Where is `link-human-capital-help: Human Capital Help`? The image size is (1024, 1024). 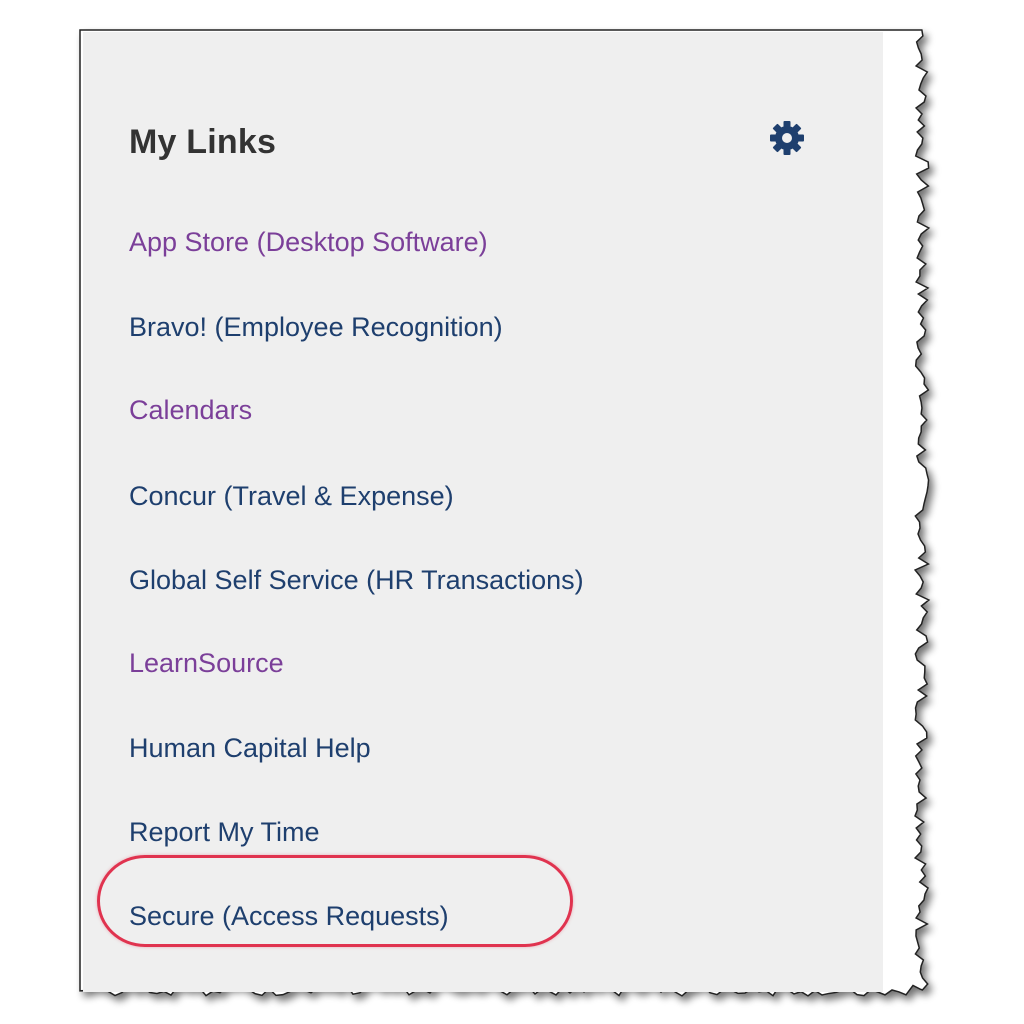
link-human-capital-help: Human Capital Help is located at coordinates (250, 748).